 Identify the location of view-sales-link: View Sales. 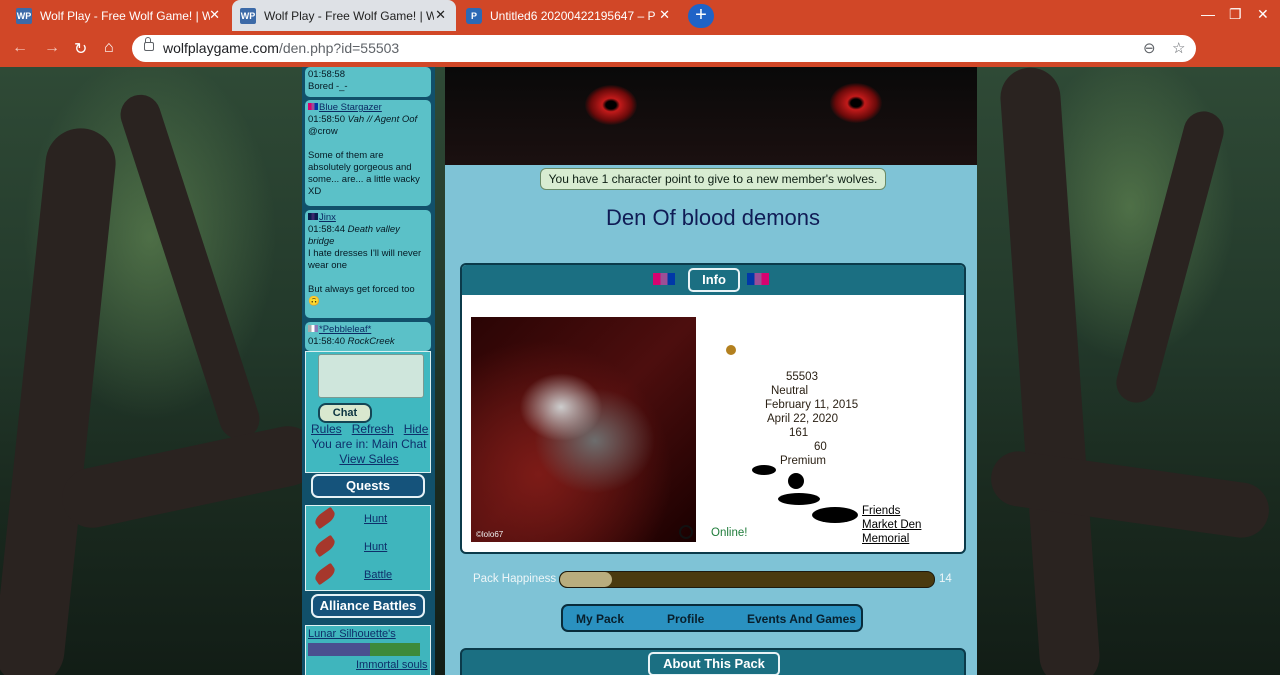
(368, 459).